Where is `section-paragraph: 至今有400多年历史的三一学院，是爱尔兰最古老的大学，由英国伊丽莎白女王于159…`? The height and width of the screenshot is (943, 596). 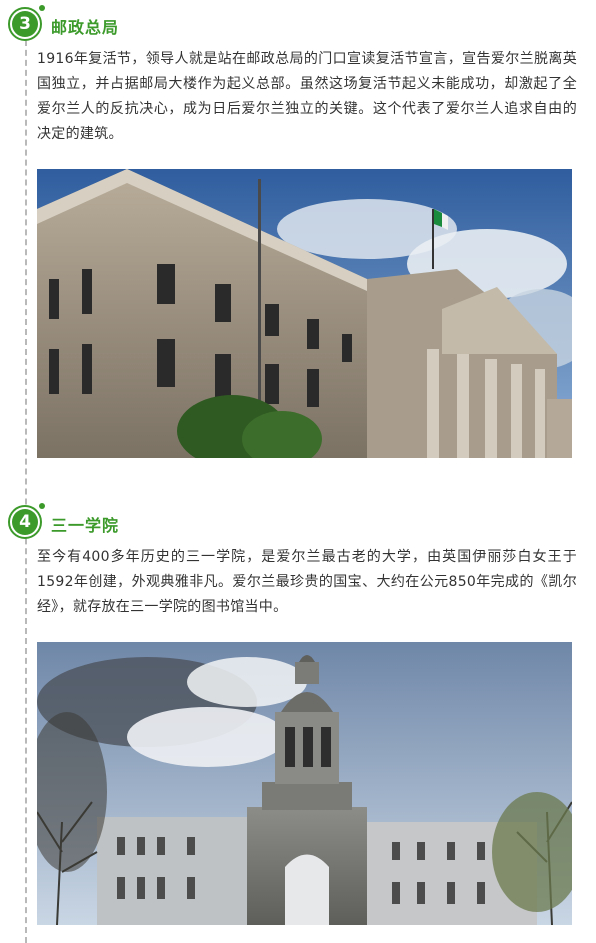 section-paragraph: 至今有400多年历史的三一学院，是爱尔兰最古老的大学，由英国伊丽莎白女王于159… is located at coordinates (307, 582).